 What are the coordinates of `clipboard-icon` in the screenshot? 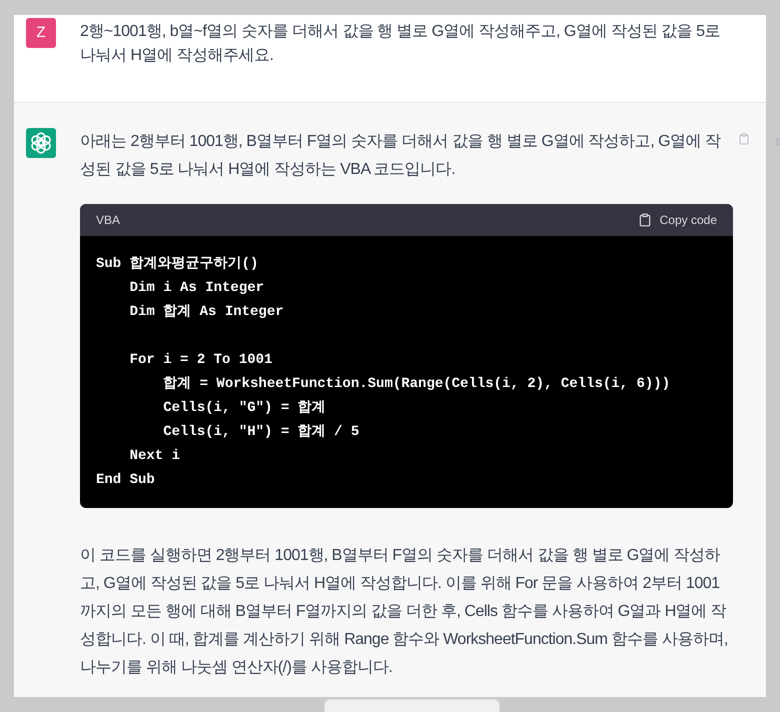 It's located at (645, 220).